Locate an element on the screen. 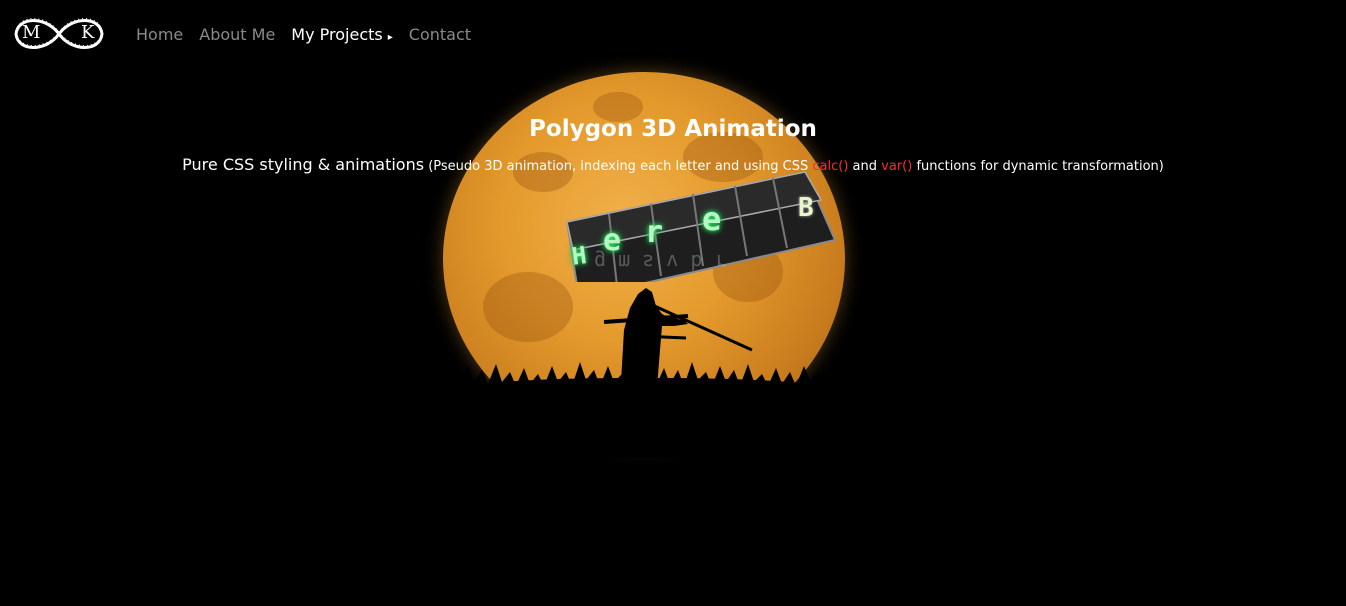 The width and height of the screenshot is (1346, 606). moon-crater is located at coordinates (528, 307).